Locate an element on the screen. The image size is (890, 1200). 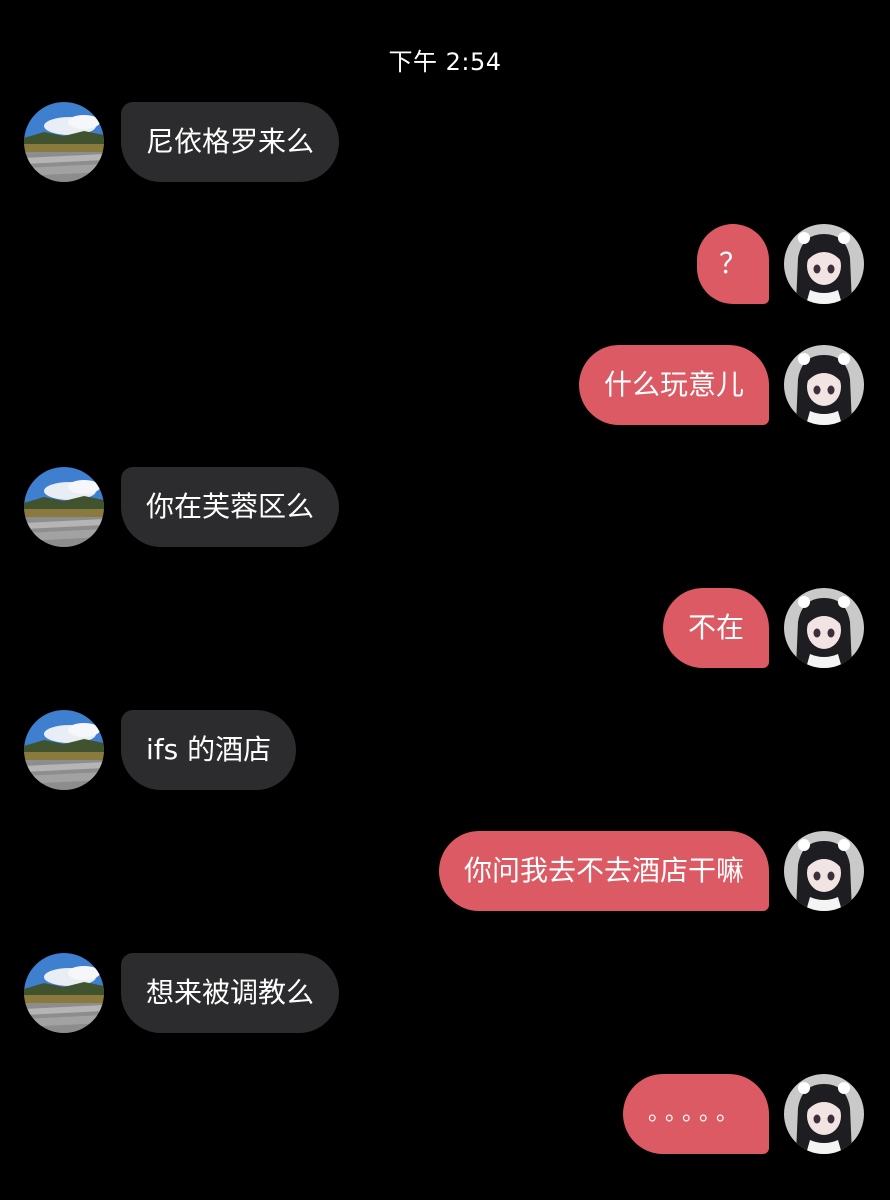
message-bubble-incoming: 想来被调教么 is located at coordinates (230, 993).